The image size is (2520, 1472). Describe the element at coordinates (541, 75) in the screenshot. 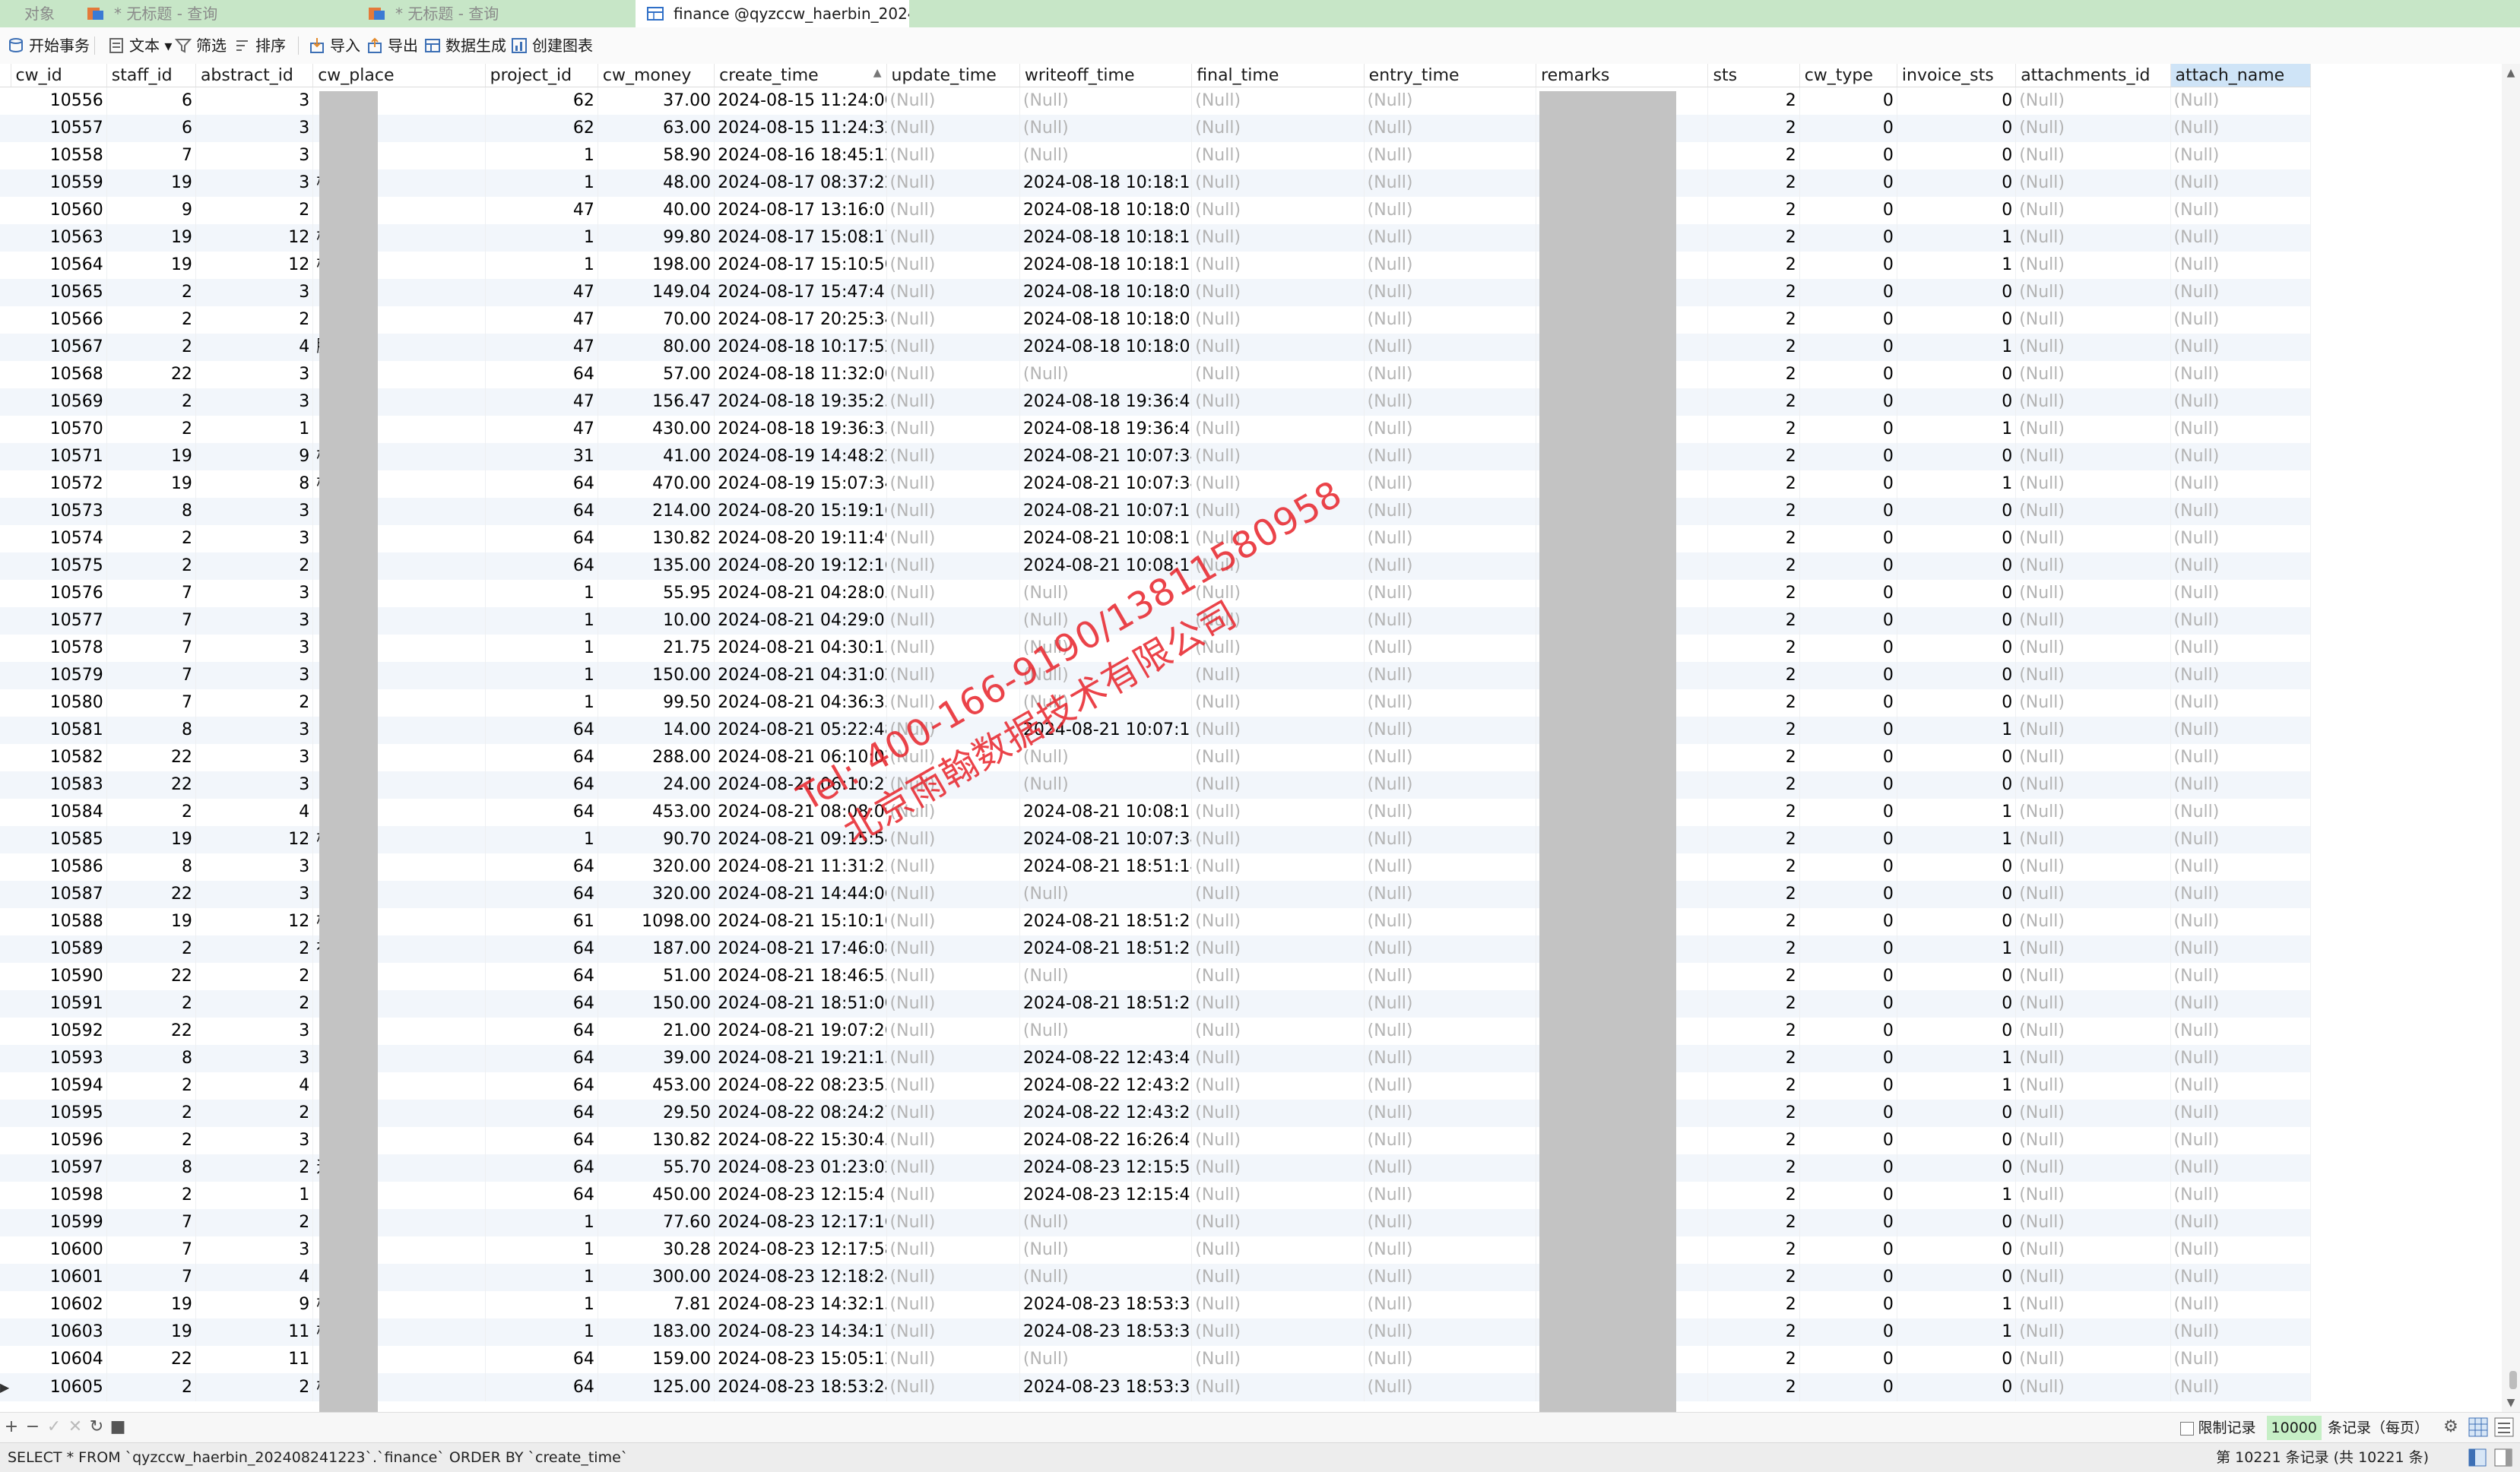

I see `column-header-project-id: project_id` at that location.